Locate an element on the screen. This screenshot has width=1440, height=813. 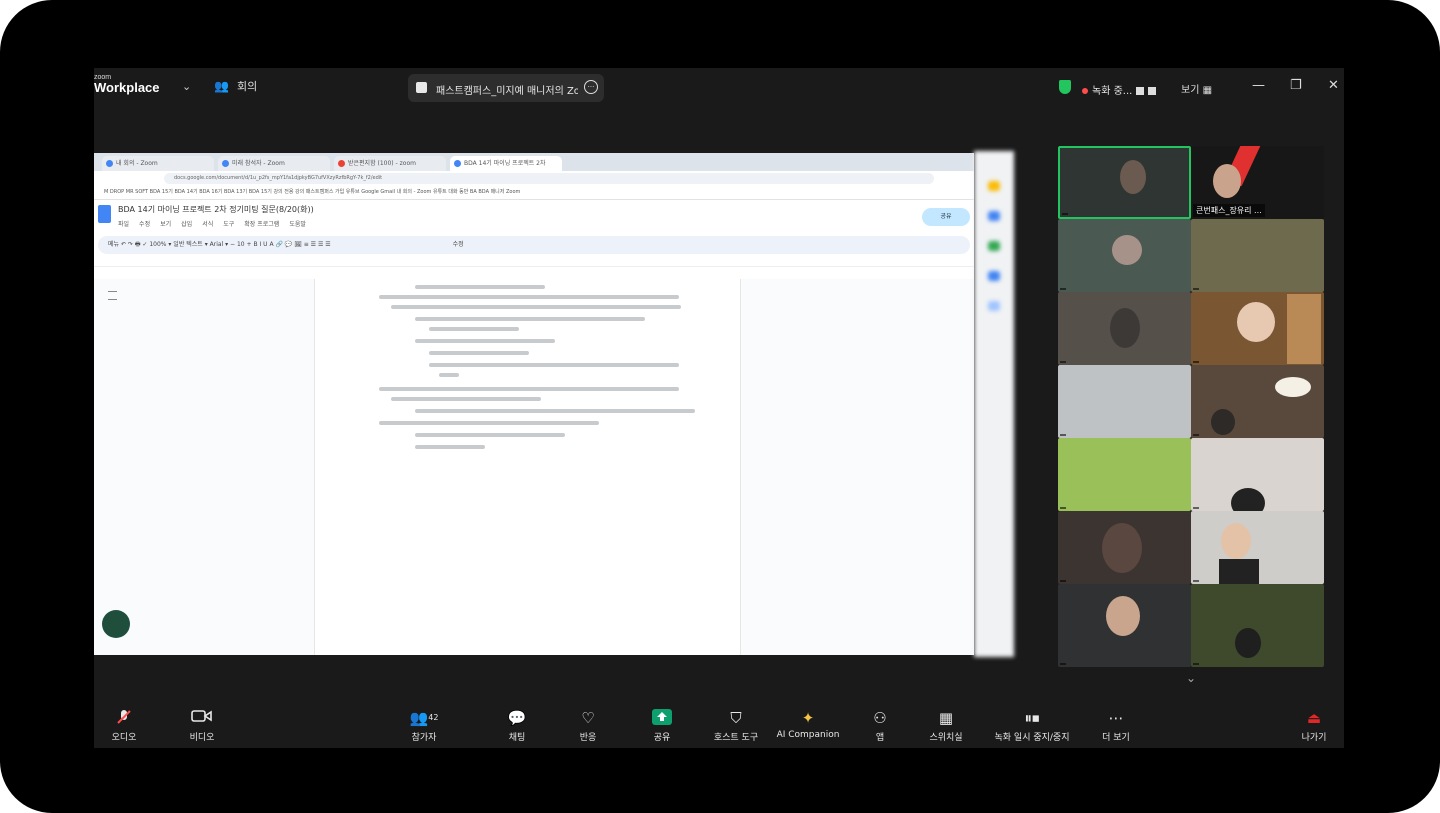
more-icon: ··· is located at coordinates (591, 87).